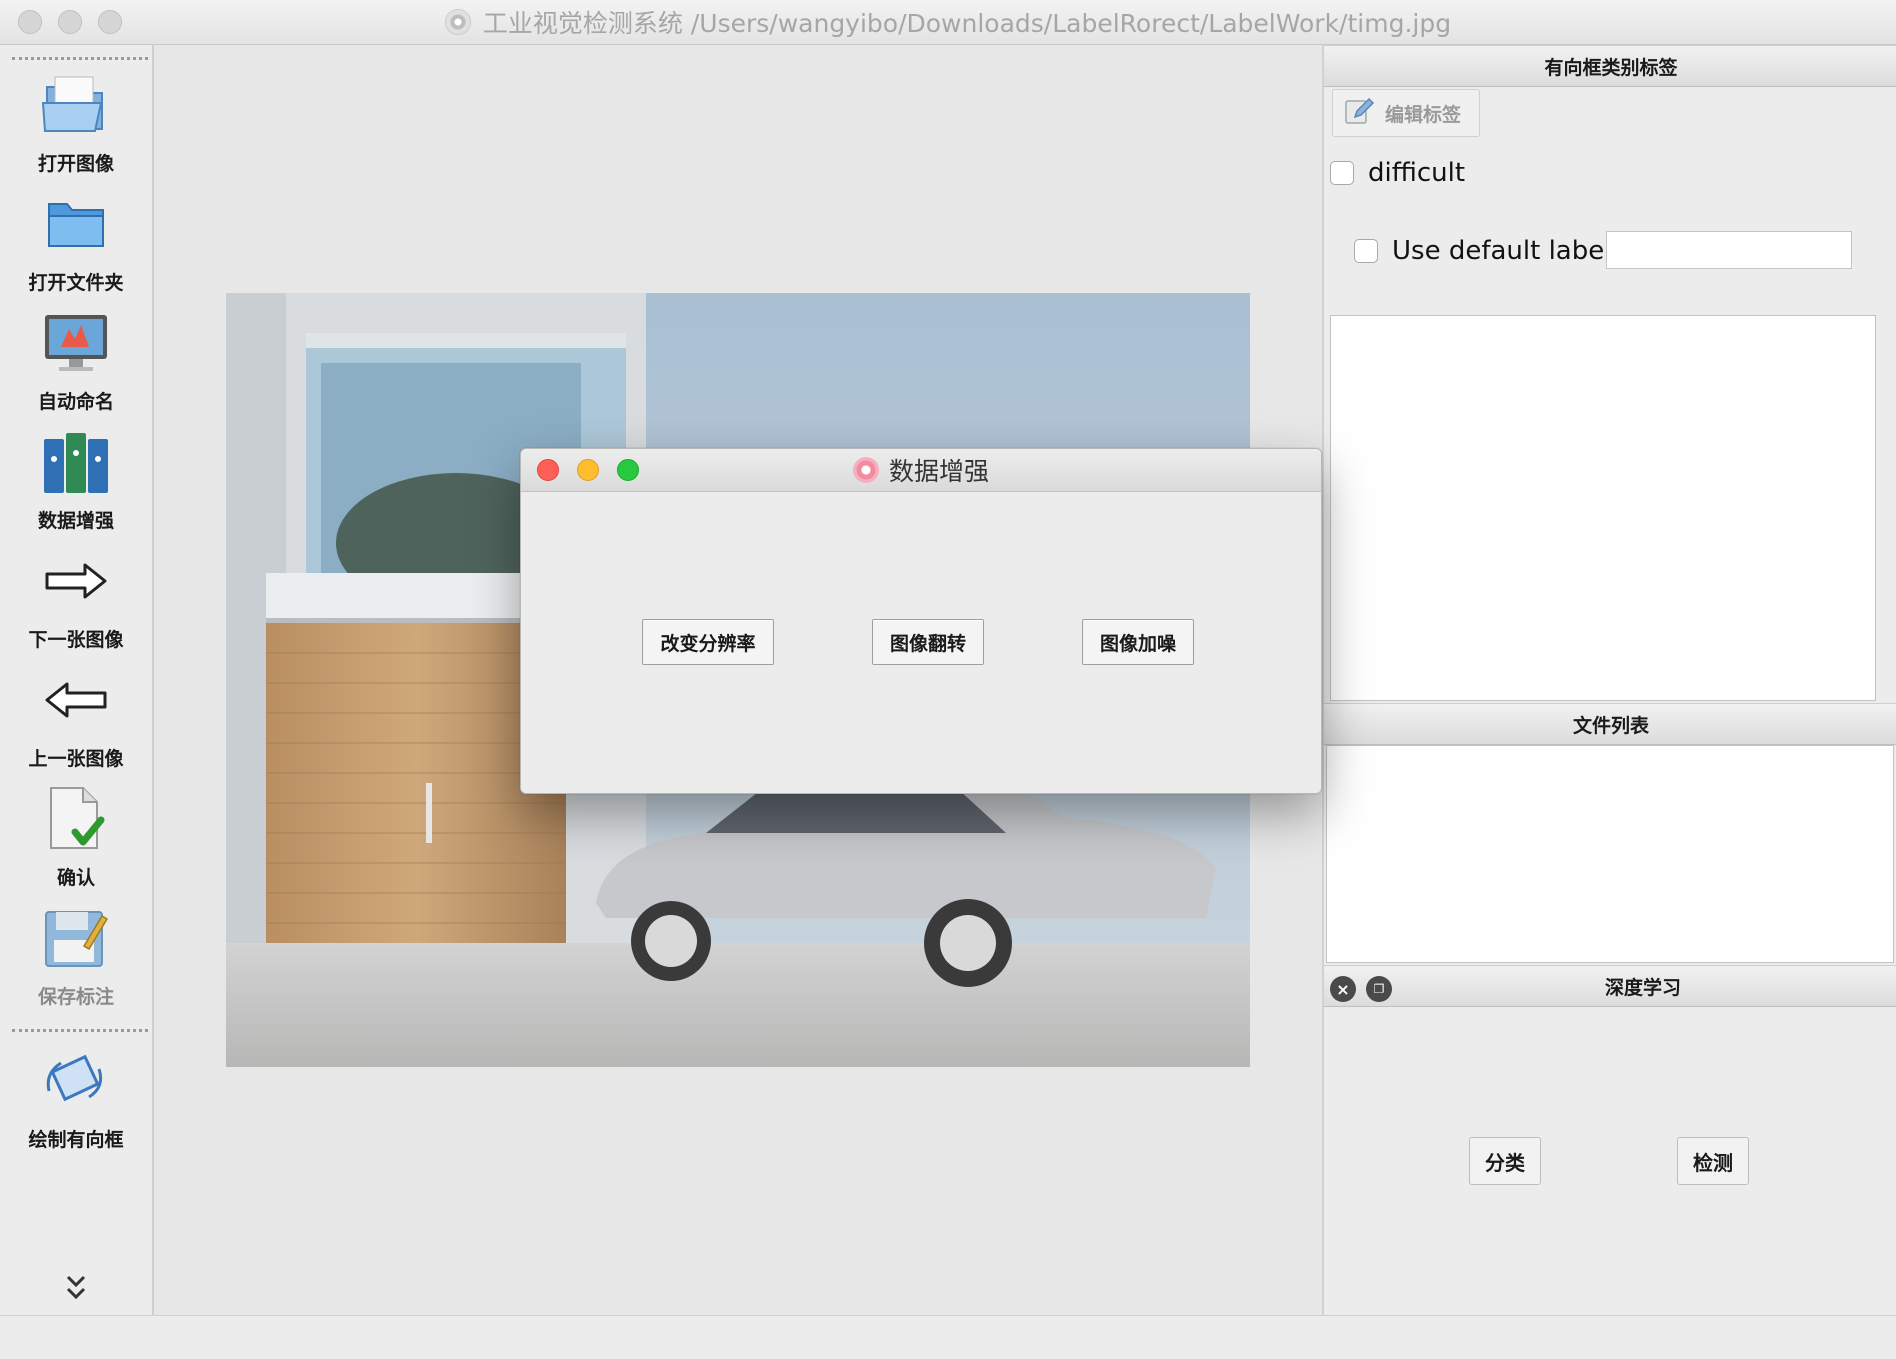 The image size is (1896, 1359). What do you see at coordinates (1379, 989) in the screenshot?
I see `dock-float-icon: ❐` at bounding box center [1379, 989].